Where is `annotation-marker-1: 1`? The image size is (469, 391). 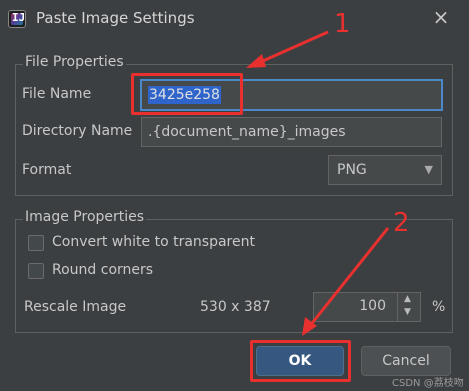
annotation-marker-1: 1 is located at coordinates (342, 24).